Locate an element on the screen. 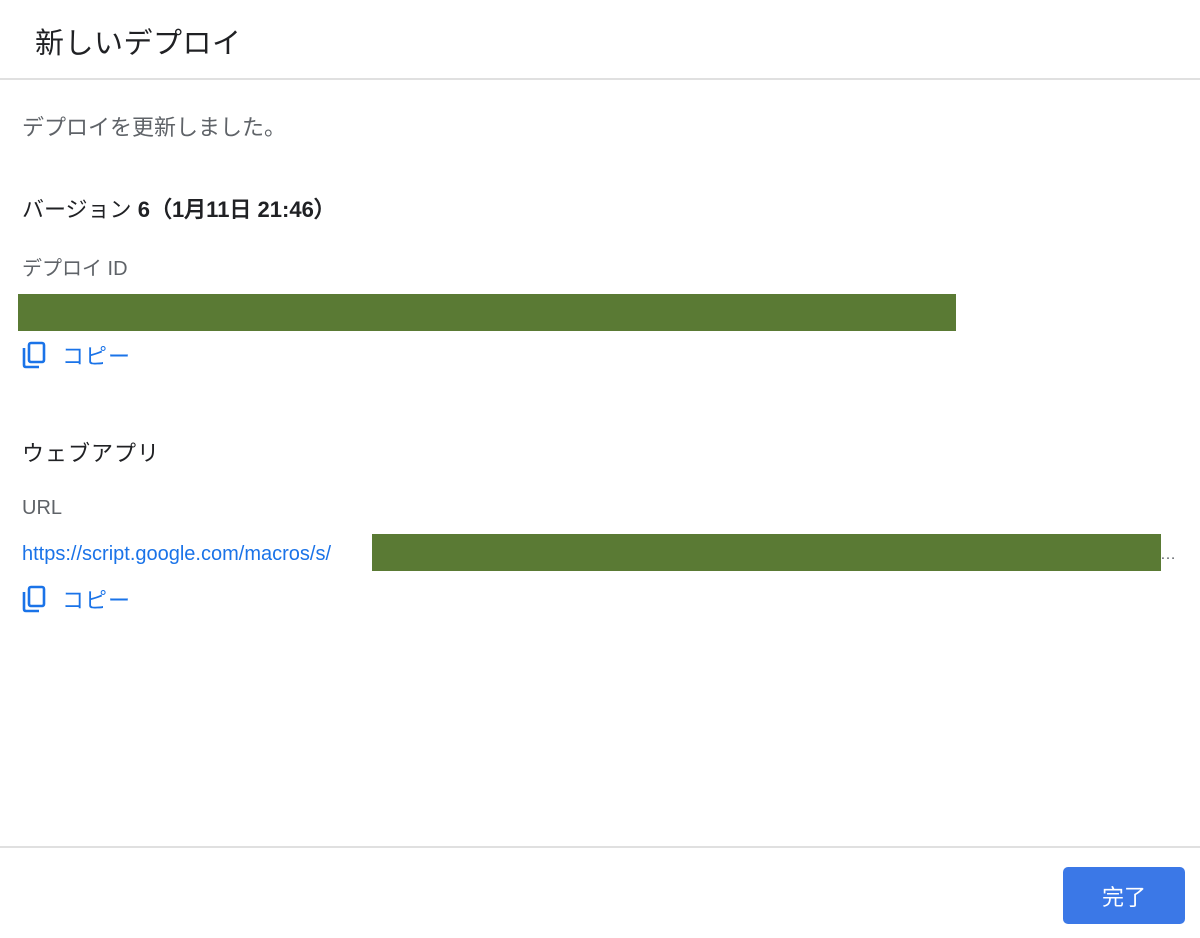 This screenshot has height=938, width=1200. footer-divider is located at coordinates (600, 847).